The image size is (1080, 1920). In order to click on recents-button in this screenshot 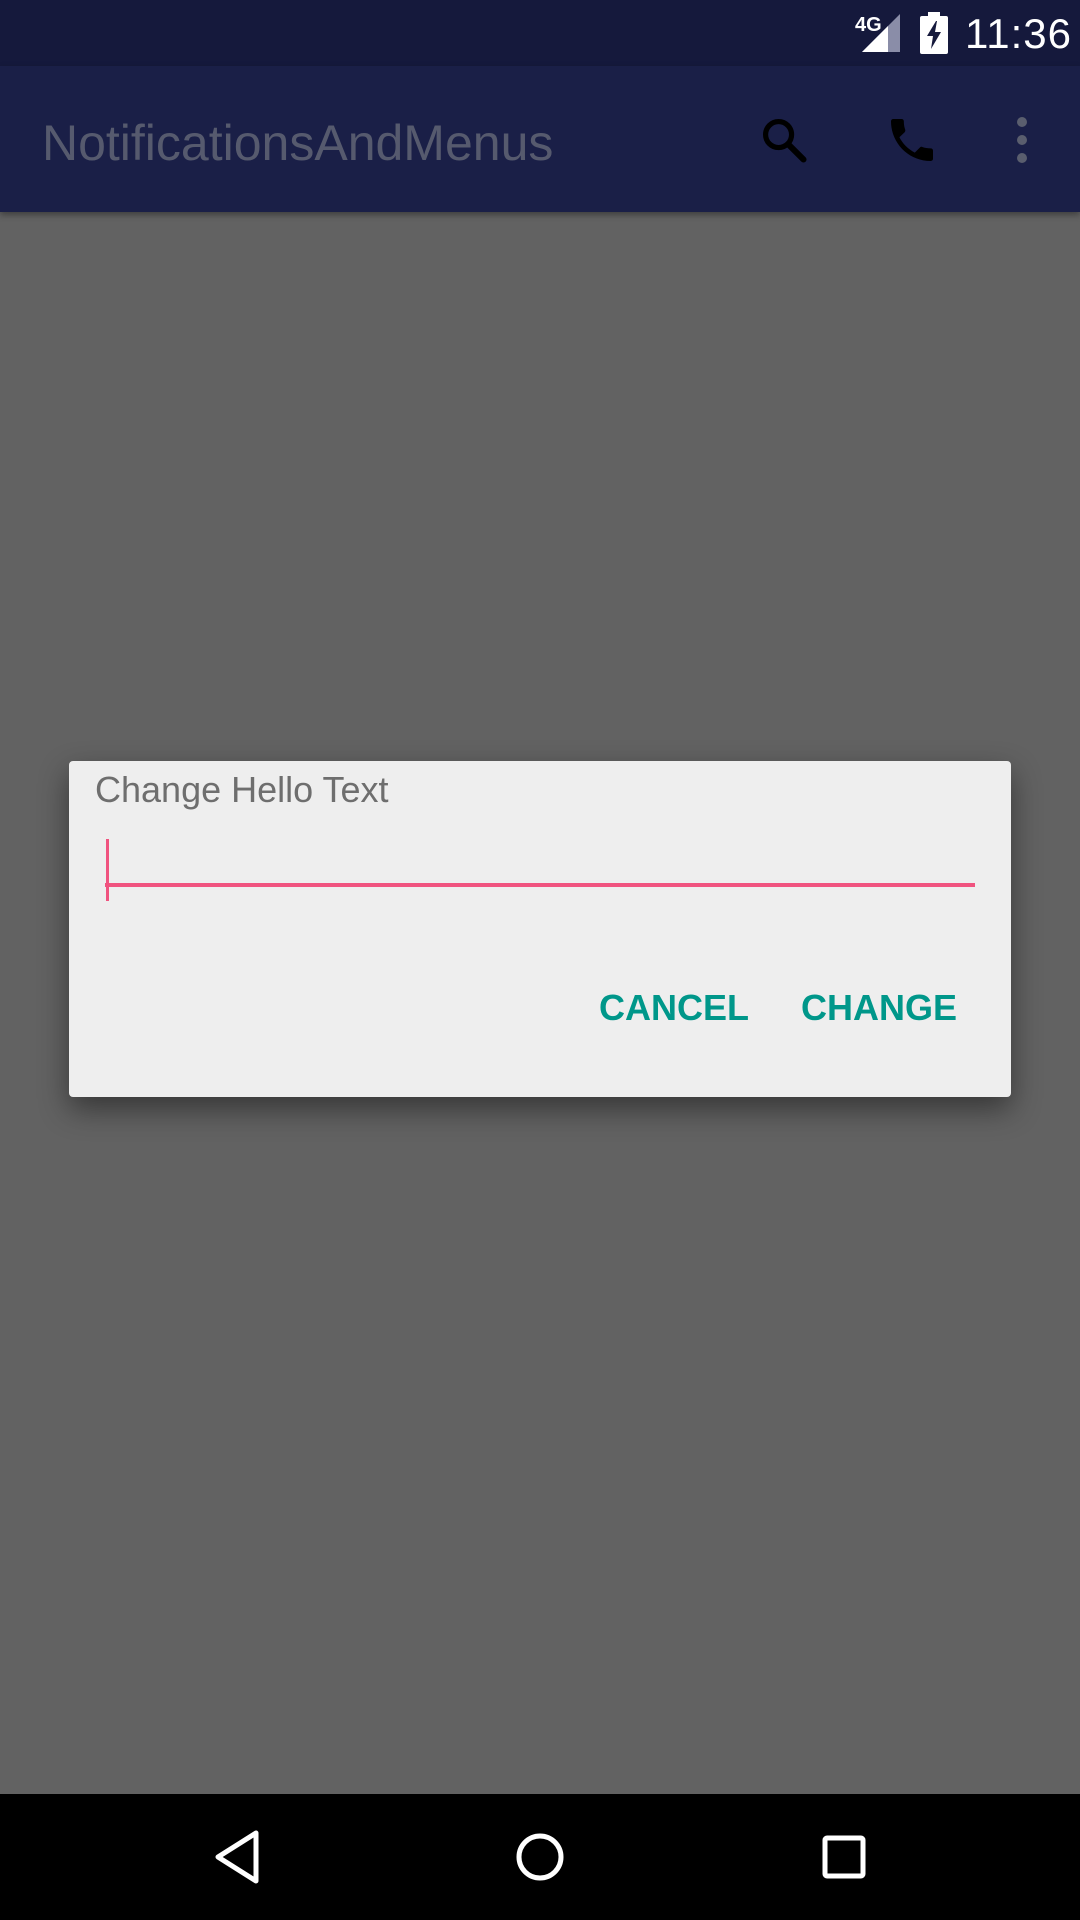, I will do `click(844, 1857)`.